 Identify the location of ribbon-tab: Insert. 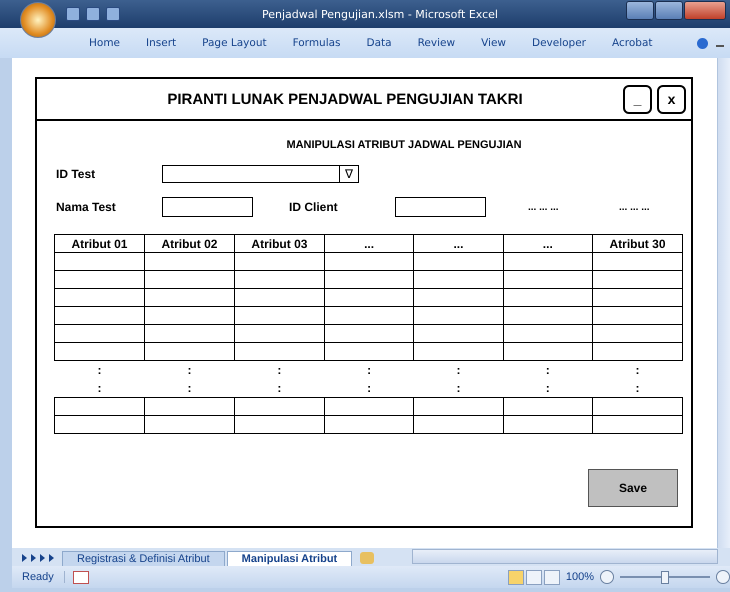
(161, 43).